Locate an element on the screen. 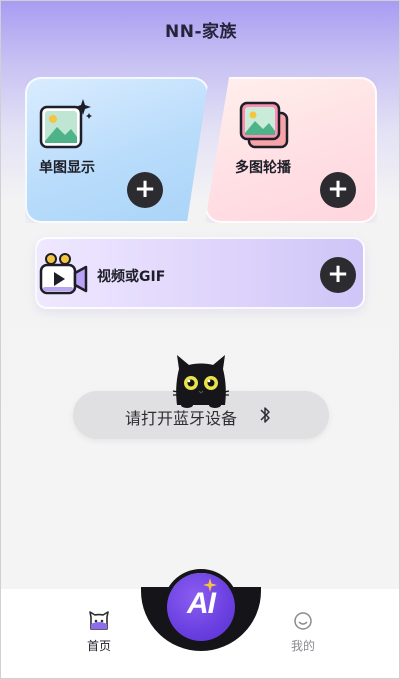 The height and width of the screenshot is (679, 400). tab-mine-label: 我的 is located at coordinates (302, 646).